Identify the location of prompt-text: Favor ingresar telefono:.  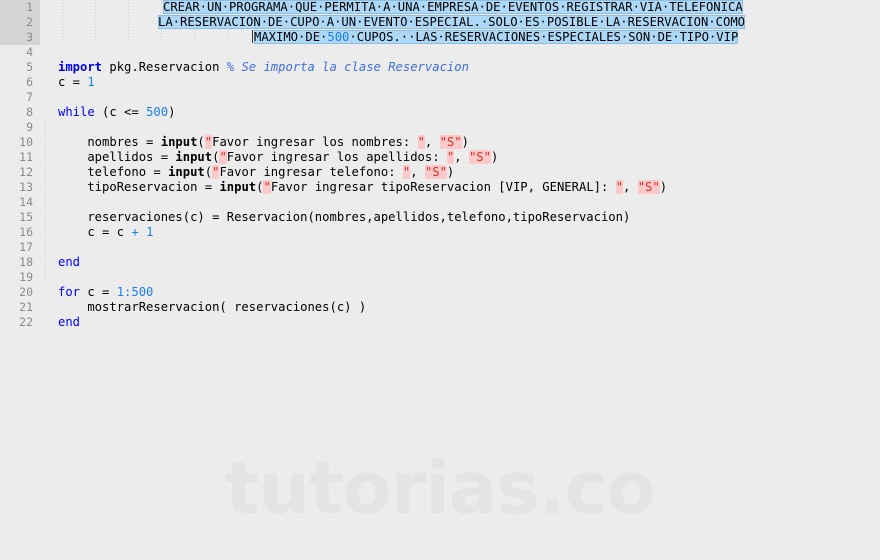
(311, 172).